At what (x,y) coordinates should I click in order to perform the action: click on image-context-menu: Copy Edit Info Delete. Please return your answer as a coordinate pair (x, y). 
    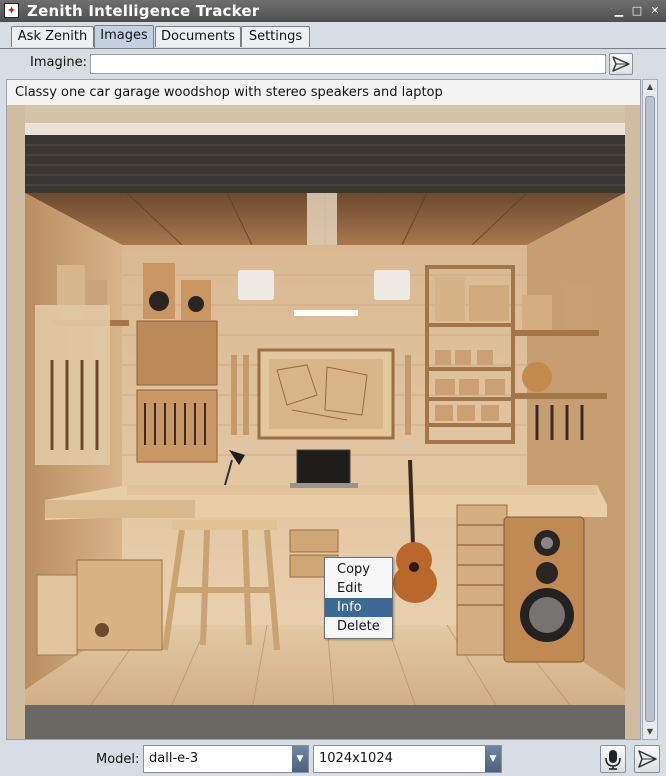
    Looking at the image, I should click on (358, 598).